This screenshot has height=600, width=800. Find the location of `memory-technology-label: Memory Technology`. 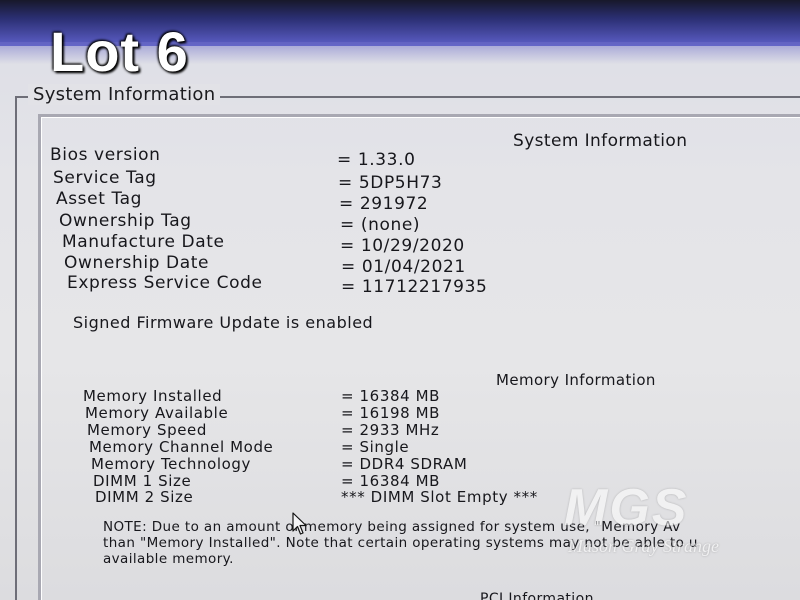

memory-technology-label: Memory Technology is located at coordinates (171, 464).